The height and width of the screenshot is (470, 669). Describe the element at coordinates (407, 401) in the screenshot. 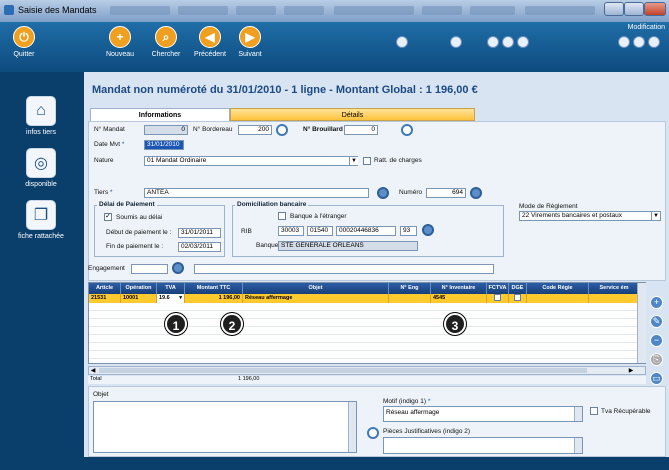

I see `motif-label: Motif (indigo 1) *` at that location.